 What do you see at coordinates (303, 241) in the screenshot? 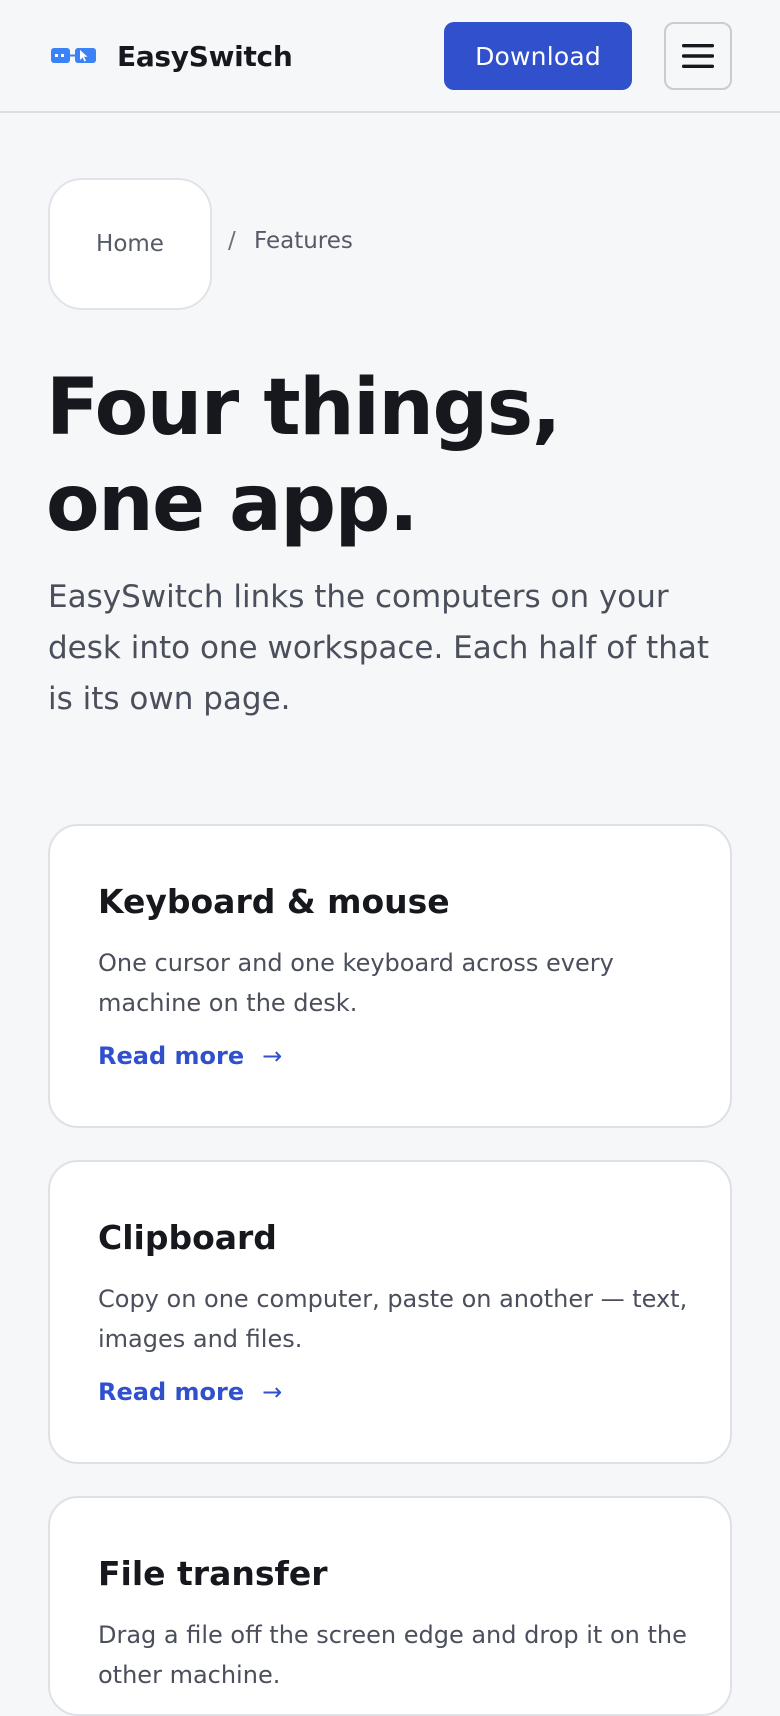
I see `breadcrumb-current-page: Features` at bounding box center [303, 241].